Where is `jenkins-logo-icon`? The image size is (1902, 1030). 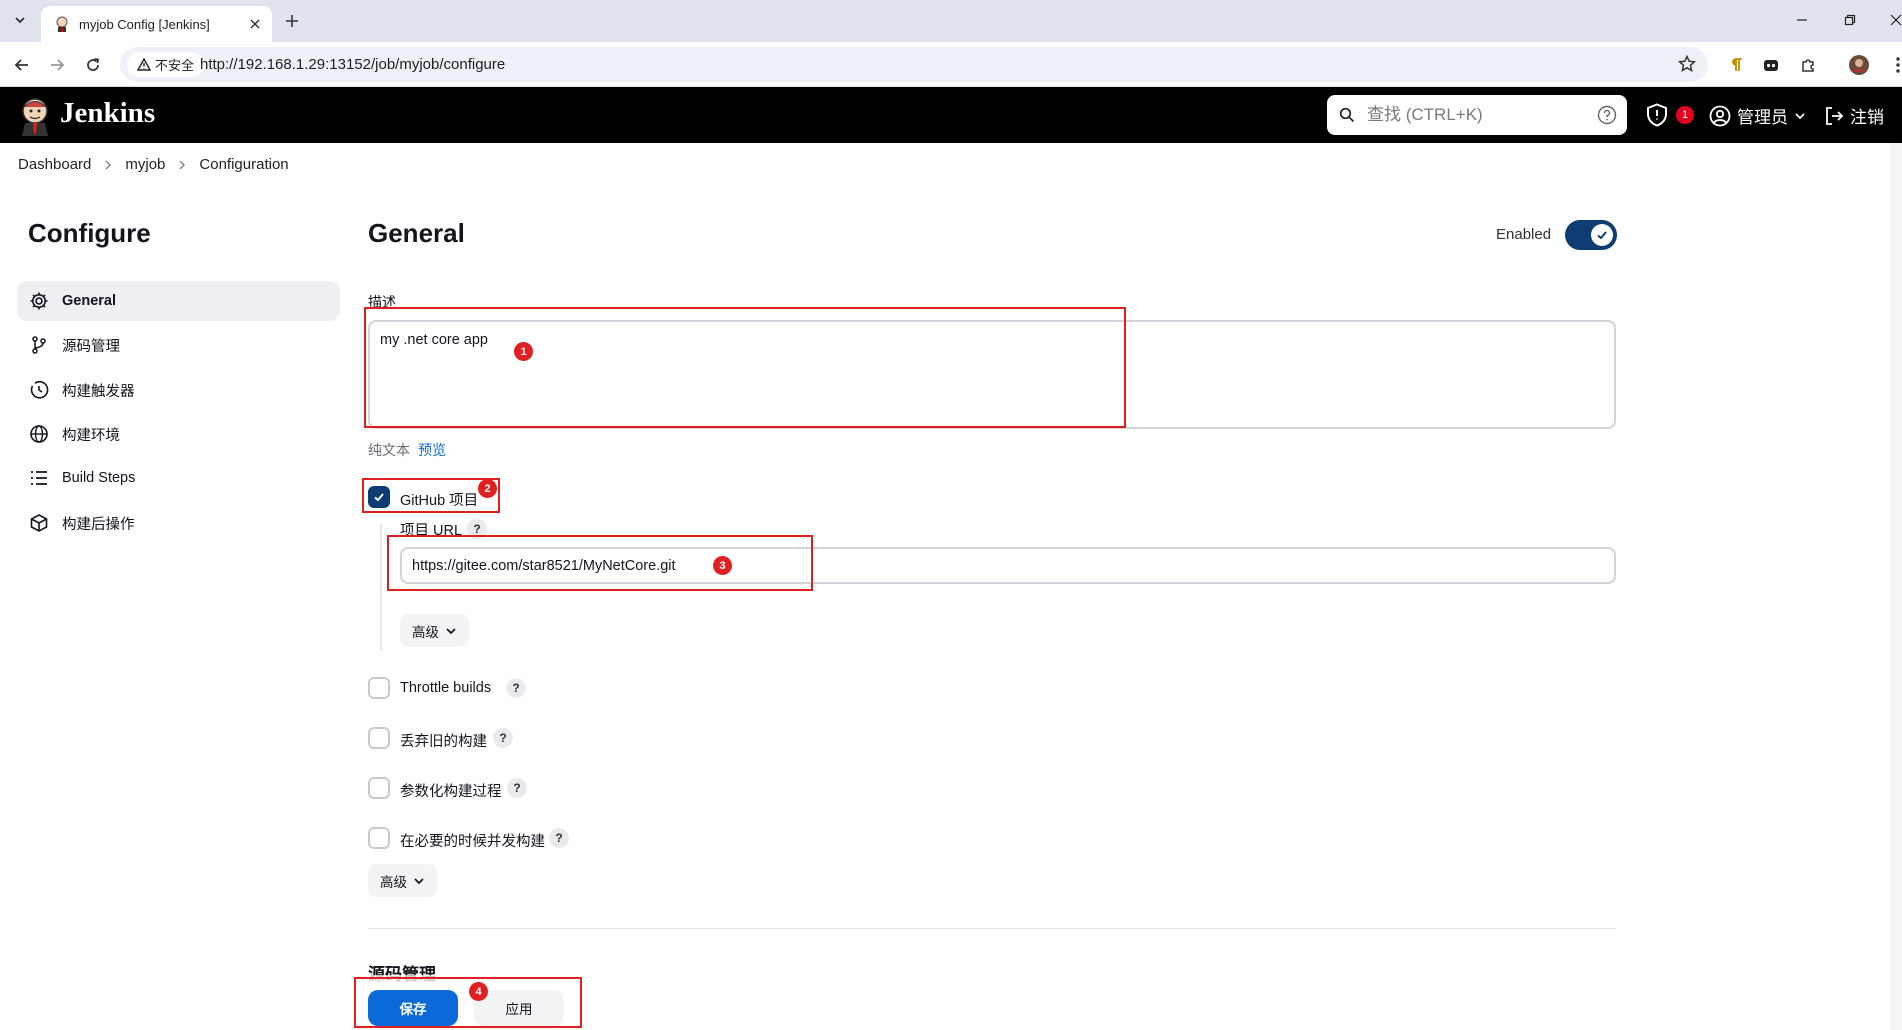 jenkins-logo-icon is located at coordinates (35, 116).